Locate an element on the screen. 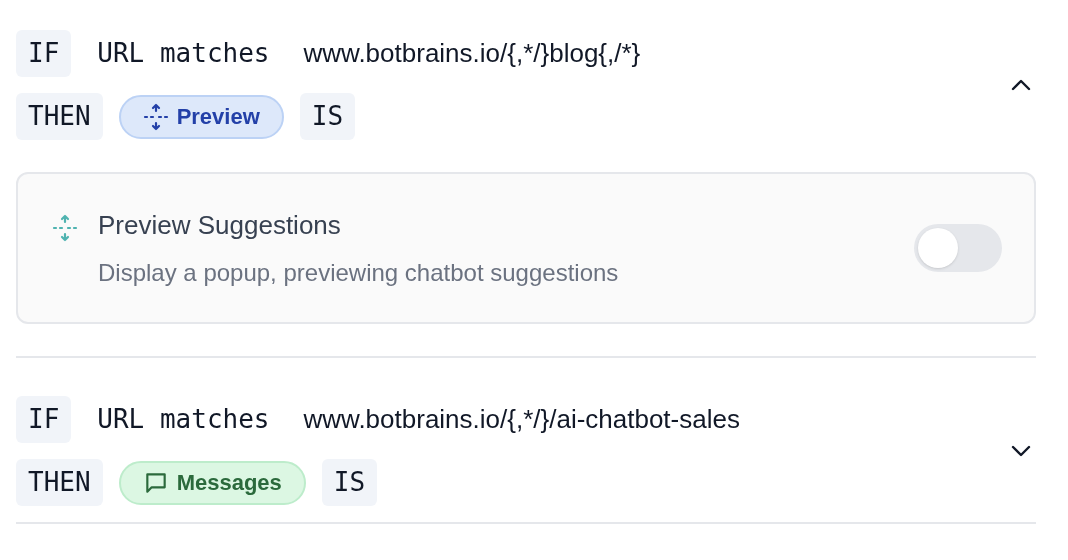 The width and height of the screenshot is (1068, 560). url-pattern: www.botbrains.io/{,*/}/ai-chatbot-sales is located at coordinates (521, 419).